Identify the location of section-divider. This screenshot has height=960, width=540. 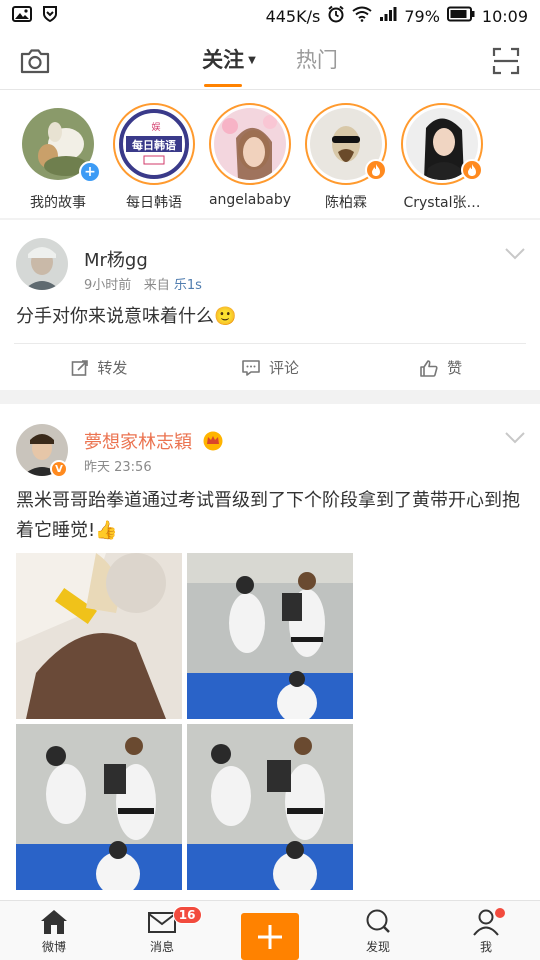
(270, 397).